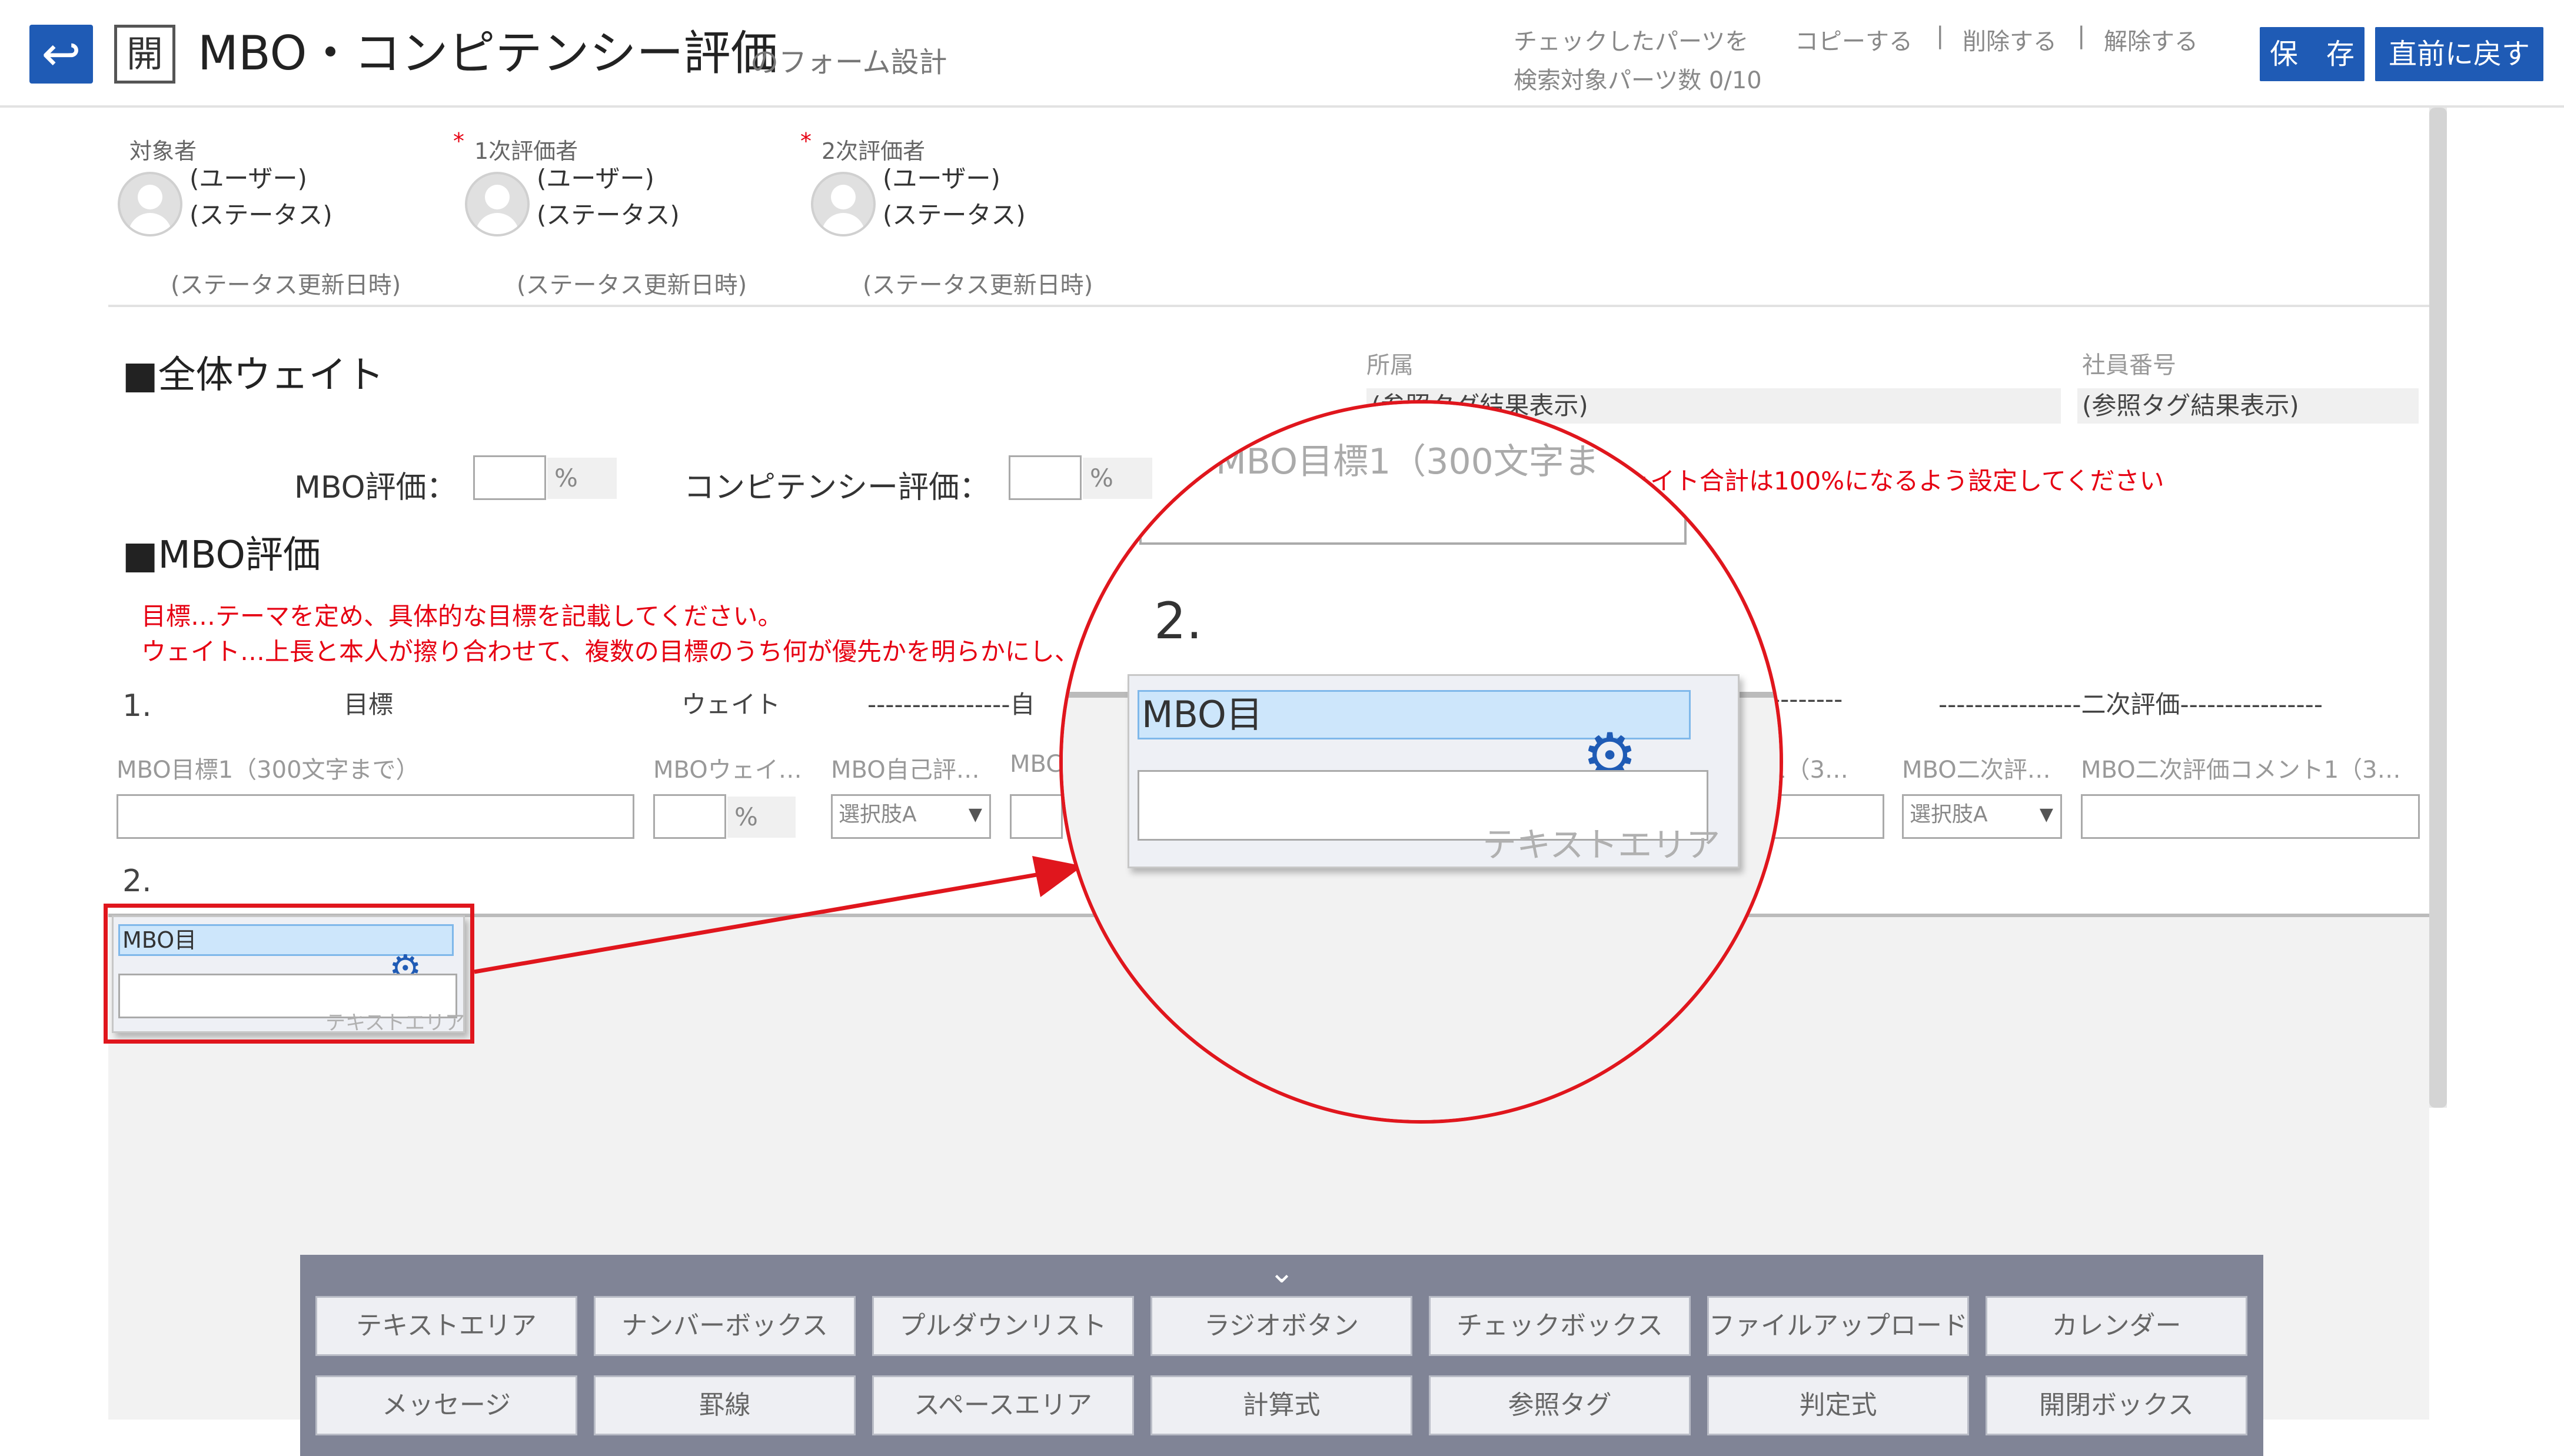  Describe the element at coordinates (446, 1326) in the screenshot. I see `palette-textarea-button: テキストエリア` at that location.